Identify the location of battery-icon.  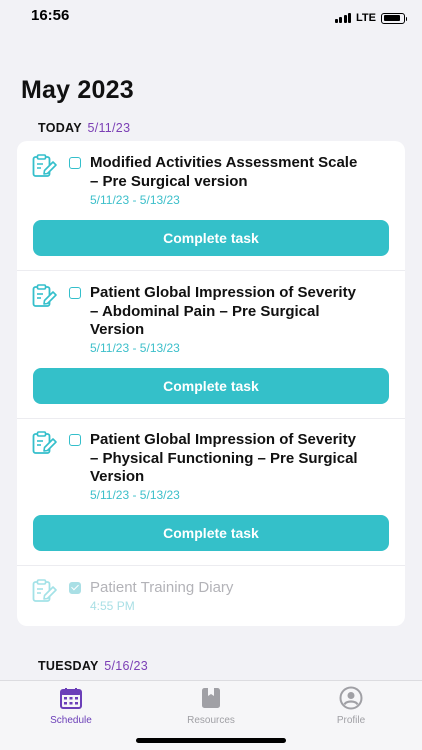
(394, 18).